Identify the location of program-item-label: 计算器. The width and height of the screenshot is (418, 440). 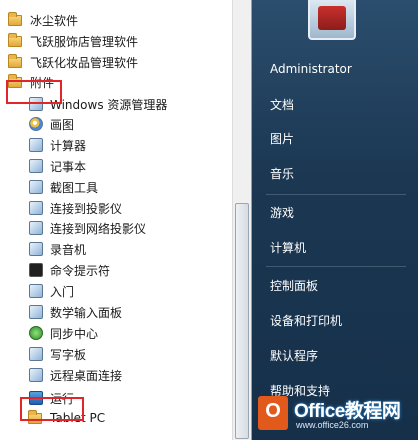
(68, 145).